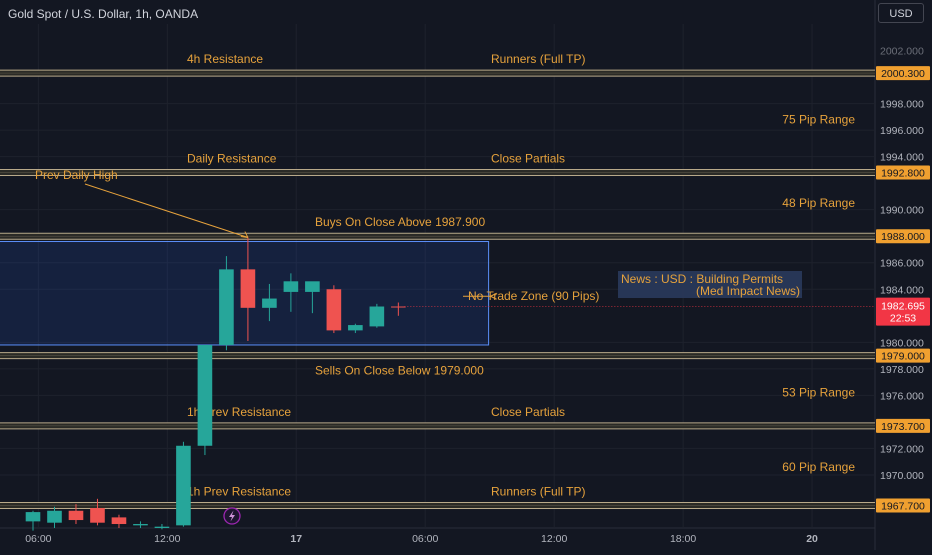  Describe the element at coordinates (166, 211) in the screenshot. I see `prev-daily-high-arrow` at that location.